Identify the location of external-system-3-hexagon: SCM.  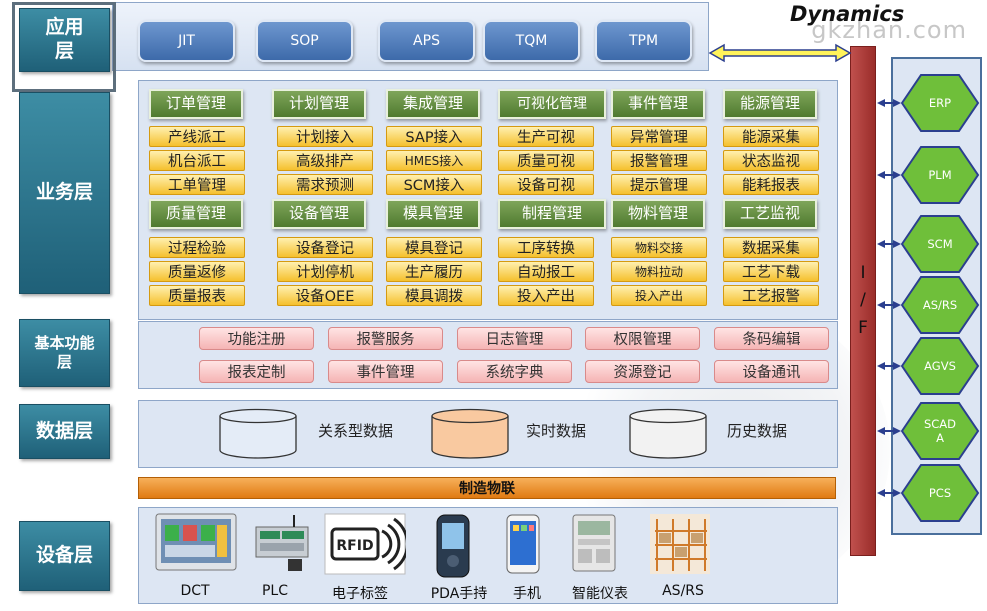
(940, 244).